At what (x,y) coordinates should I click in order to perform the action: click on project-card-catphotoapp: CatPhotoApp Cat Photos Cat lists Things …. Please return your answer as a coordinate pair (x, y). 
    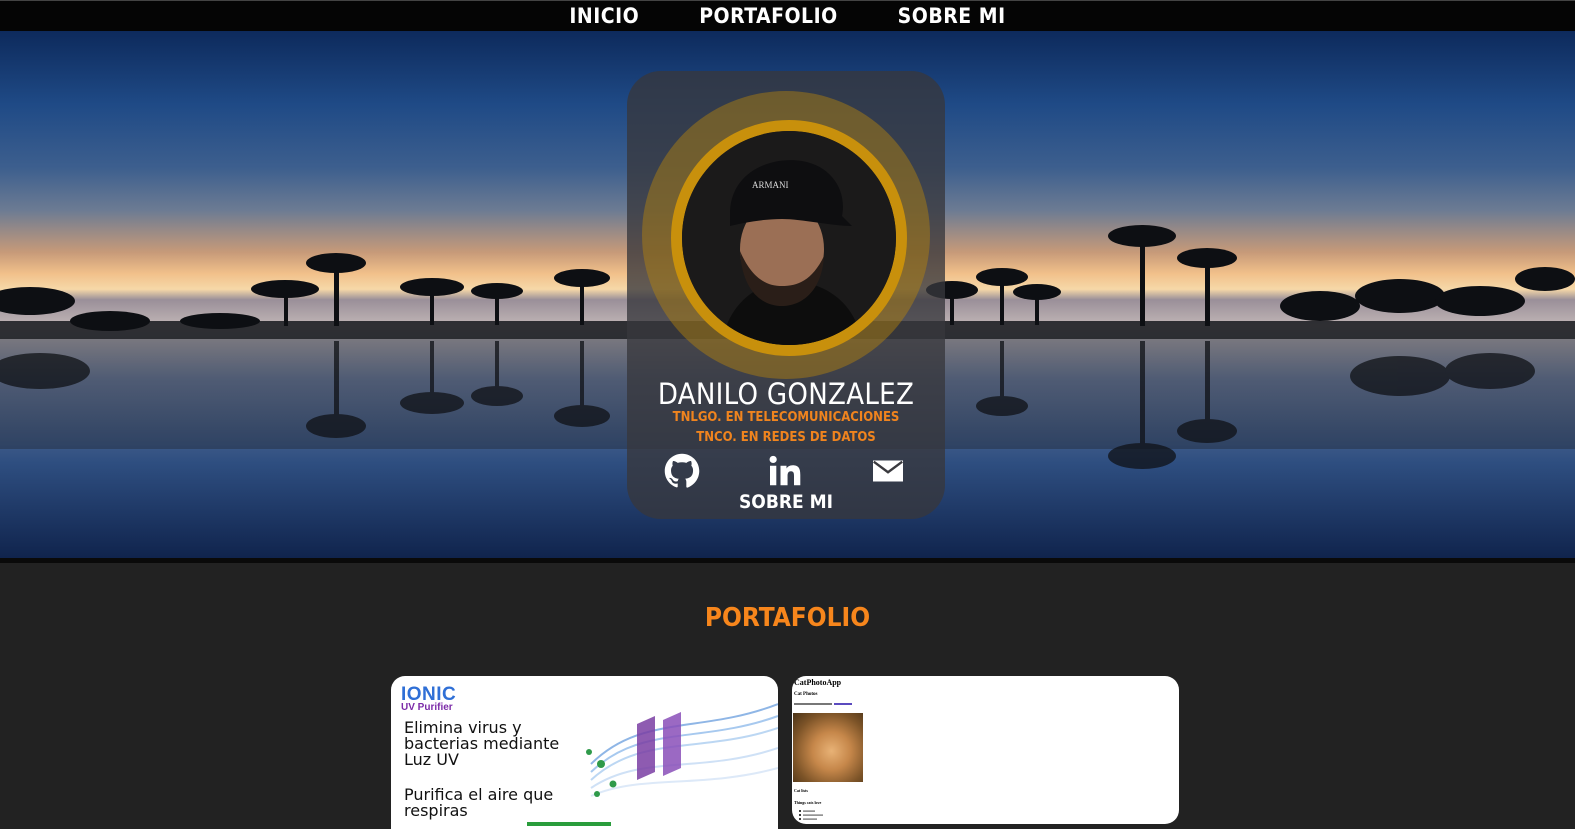
    Looking at the image, I should click on (985, 750).